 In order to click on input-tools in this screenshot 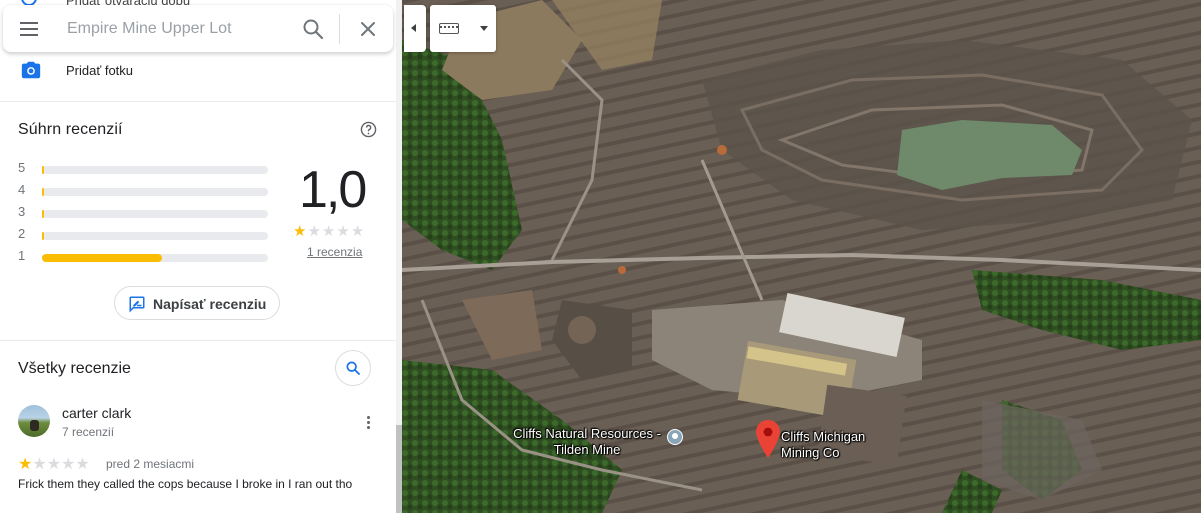, I will do `click(463, 28)`.